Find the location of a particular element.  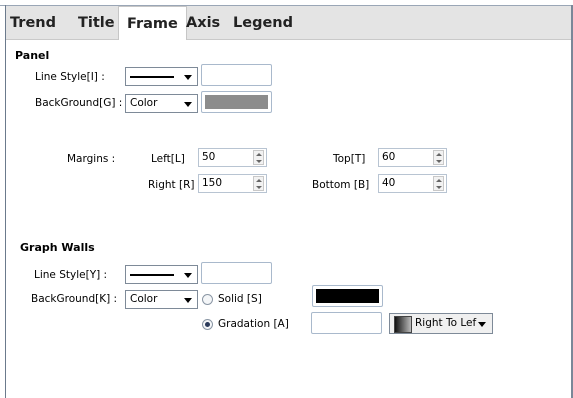

panel-line-style-label: Line Style[I] : is located at coordinates (70, 77).